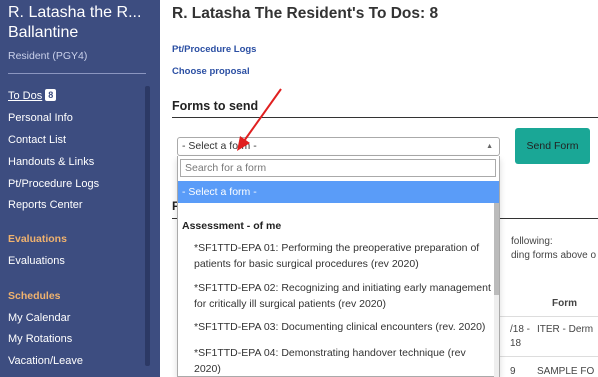 This screenshot has height=377, width=598. I want to click on instruction-text: following:, so click(532, 241).